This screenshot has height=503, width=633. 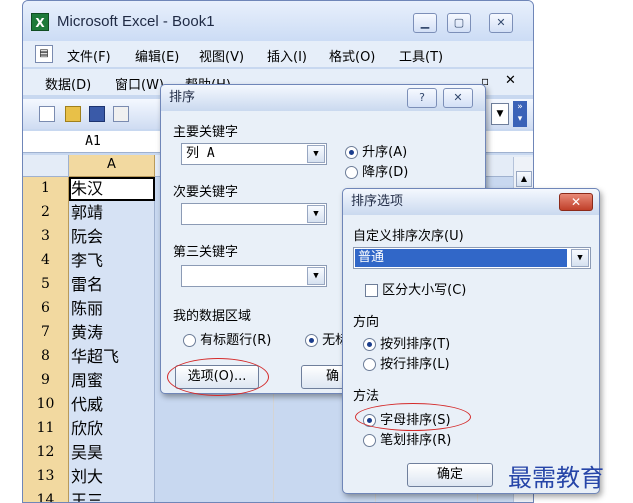 I want to click on cell-a: 代威, so click(x=112, y=405).